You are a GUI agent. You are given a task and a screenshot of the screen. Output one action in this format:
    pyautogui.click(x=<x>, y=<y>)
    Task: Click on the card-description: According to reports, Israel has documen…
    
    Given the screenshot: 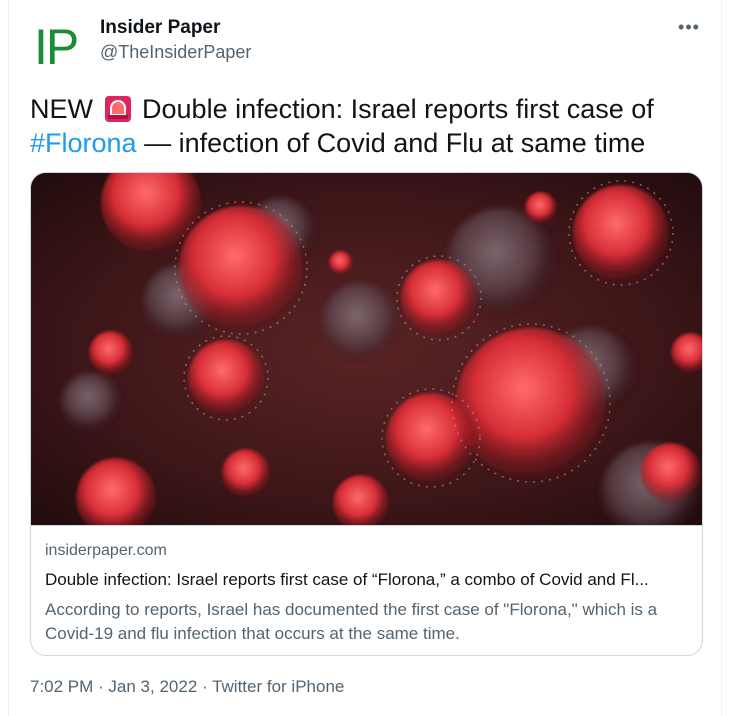 What is the action you would take?
    pyautogui.click(x=351, y=621)
    